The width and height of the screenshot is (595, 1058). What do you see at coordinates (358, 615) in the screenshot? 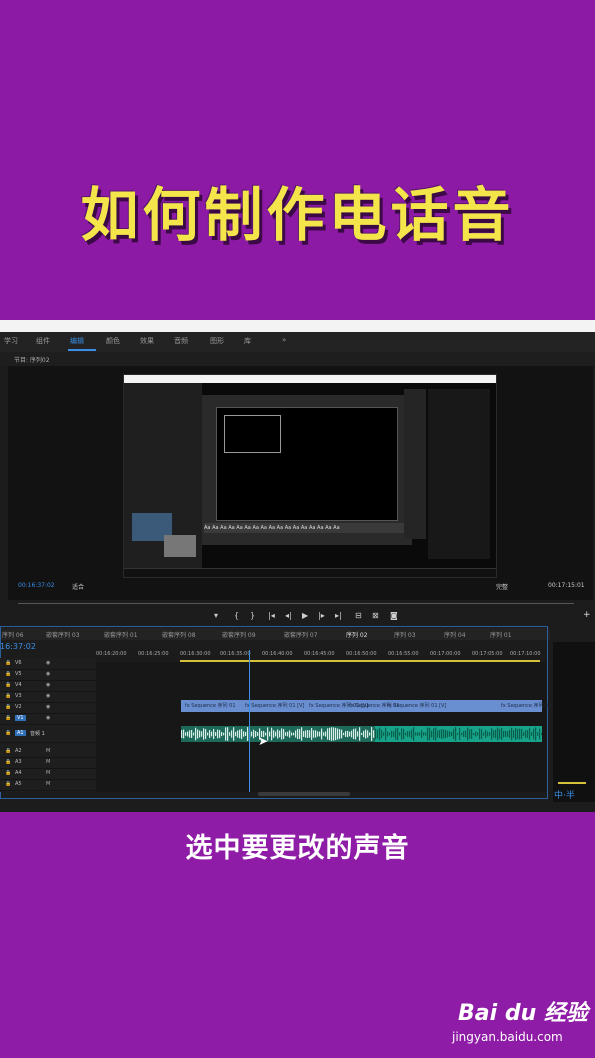
I see `lift-icon: ⊟` at bounding box center [358, 615].